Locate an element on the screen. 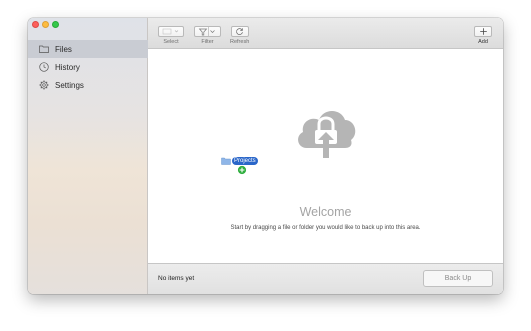  gear-icon is located at coordinates (44, 85).